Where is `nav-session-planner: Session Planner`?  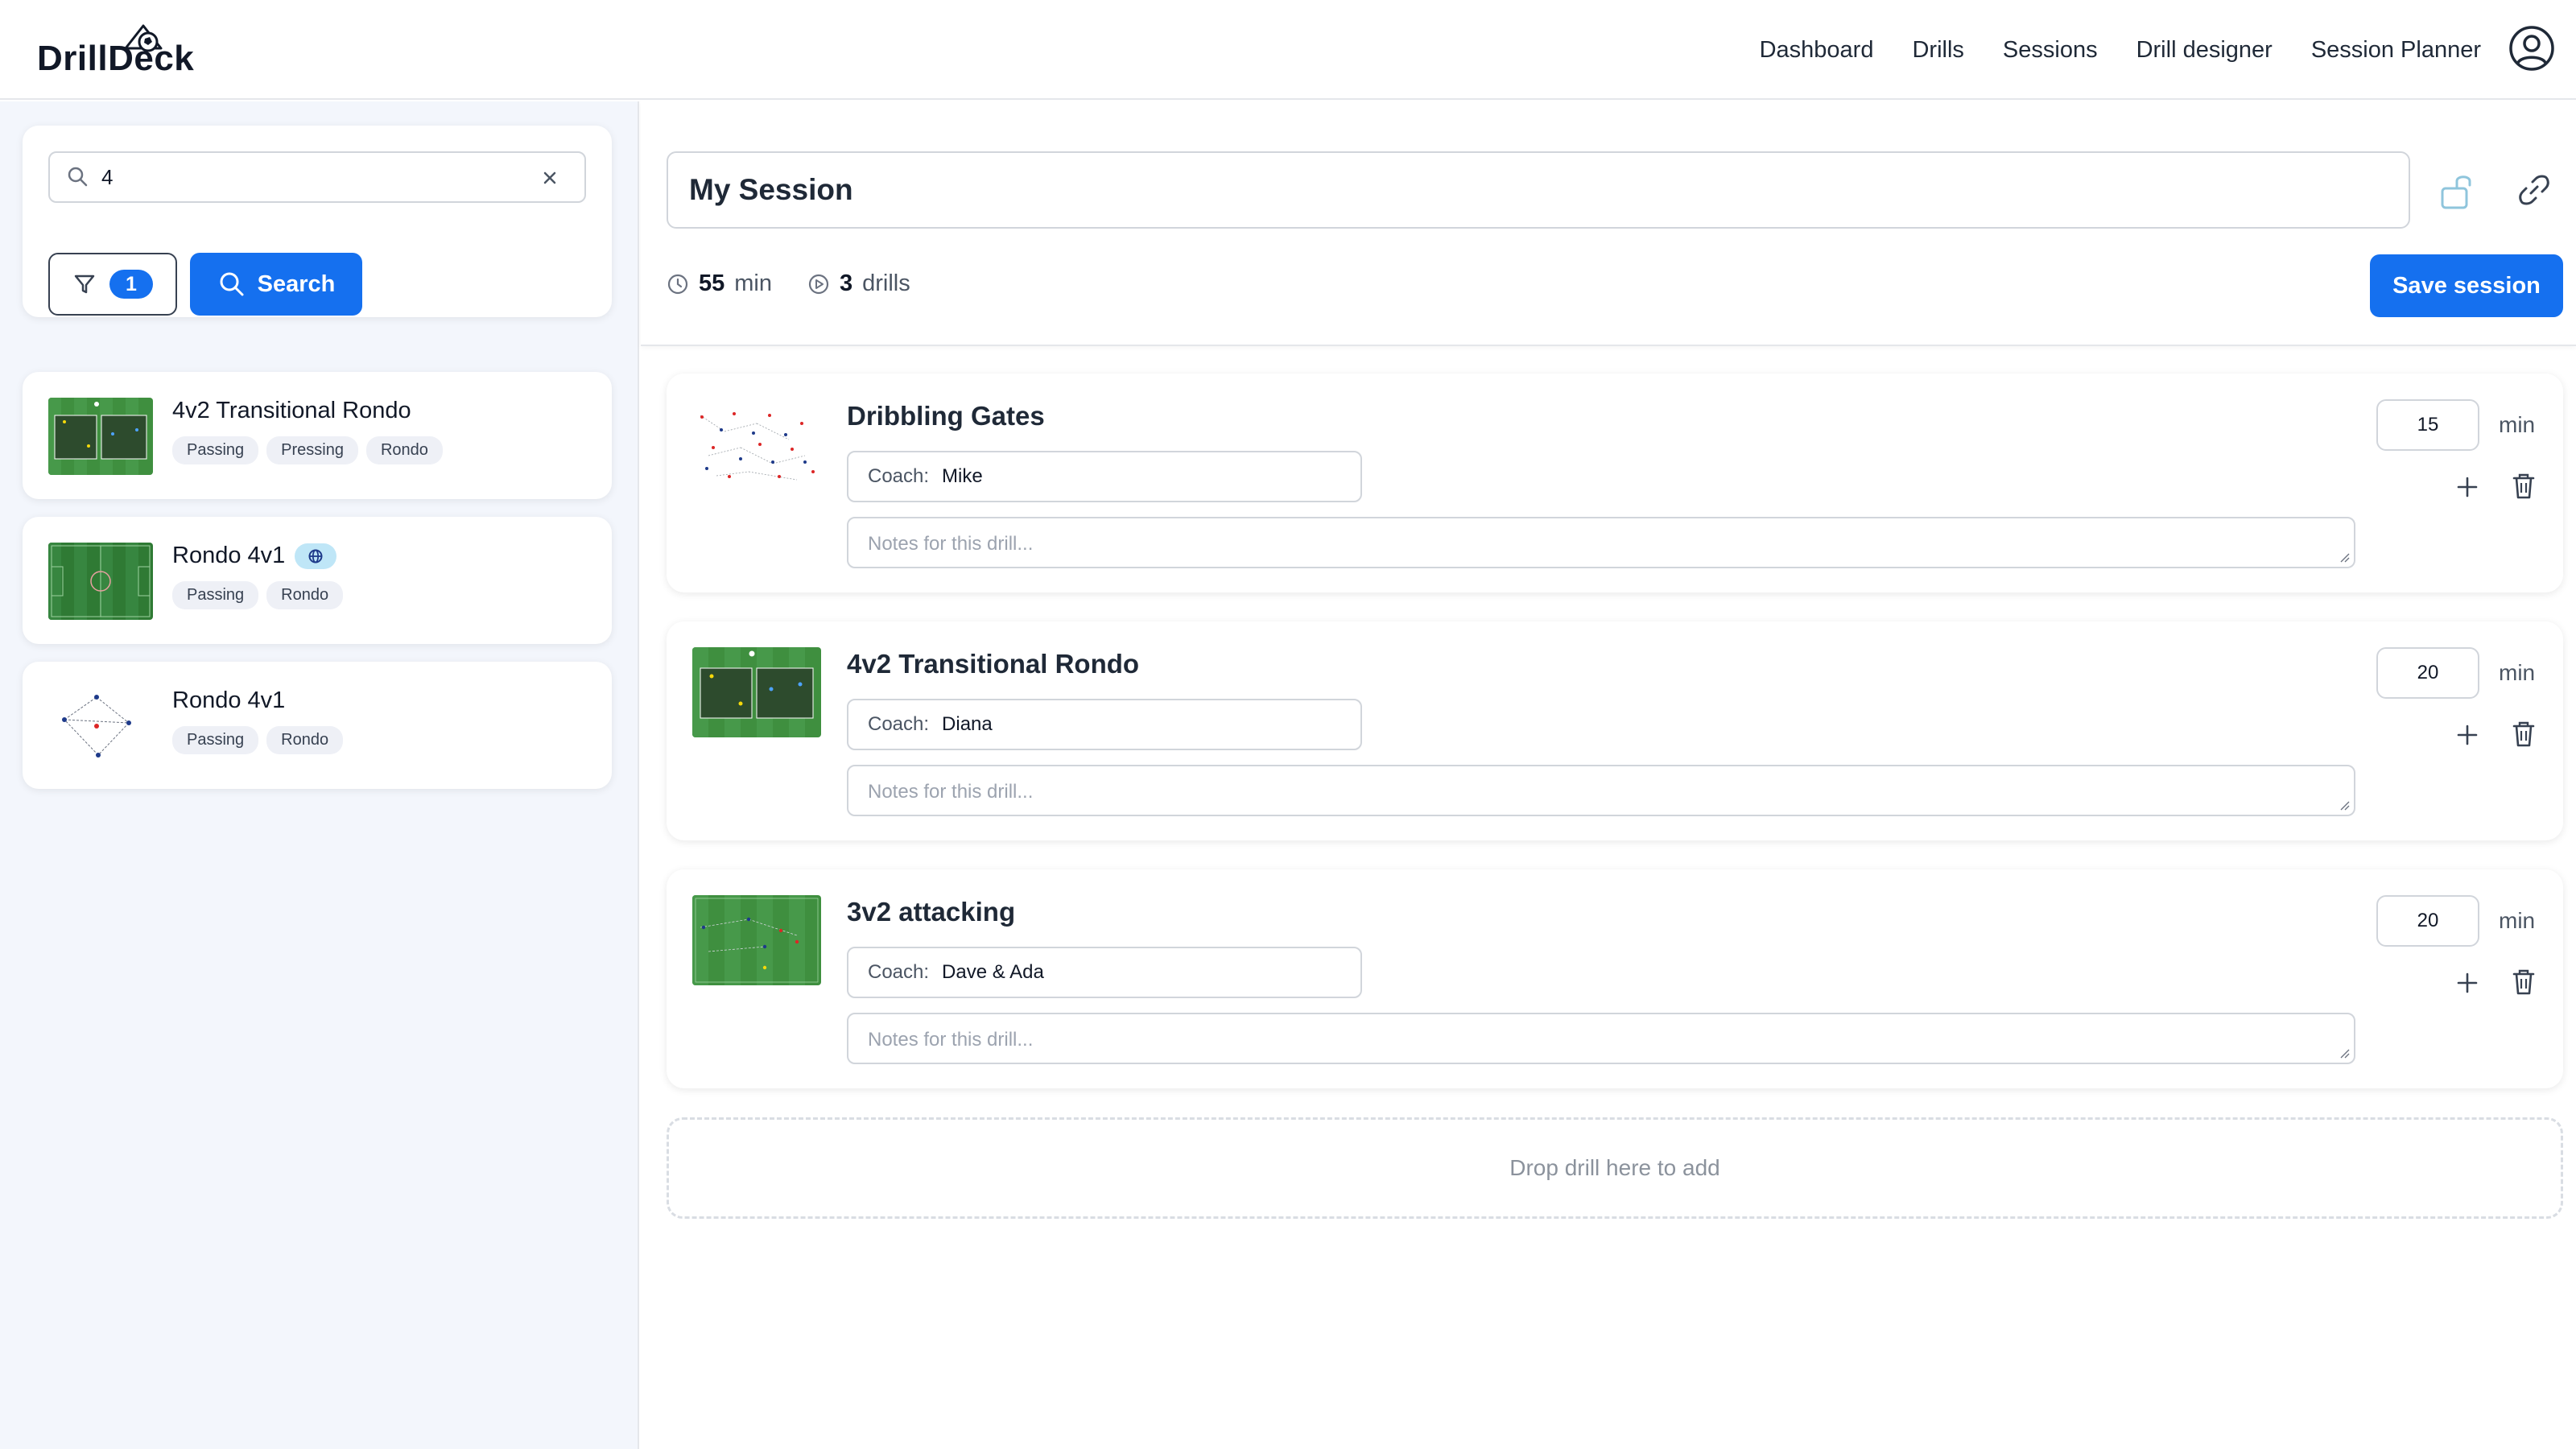 nav-session-planner: Session Planner is located at coordinates (2396, 50).